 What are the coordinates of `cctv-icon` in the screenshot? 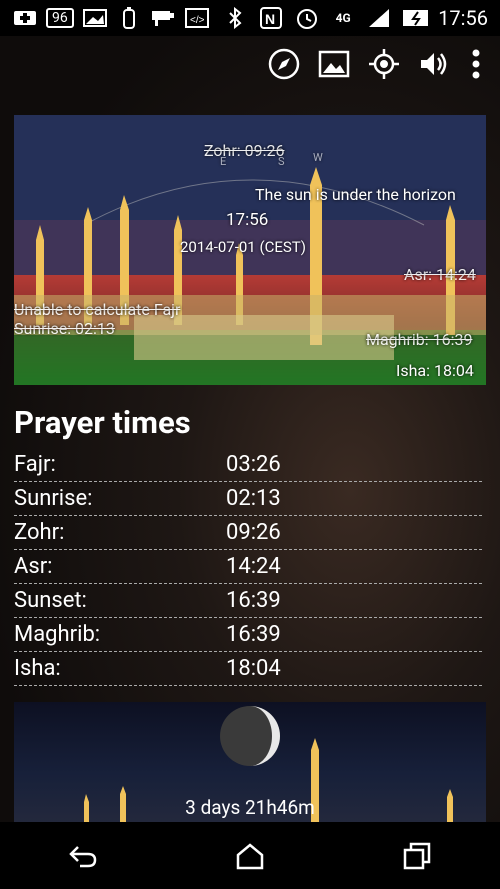 It's located at (163, 18).